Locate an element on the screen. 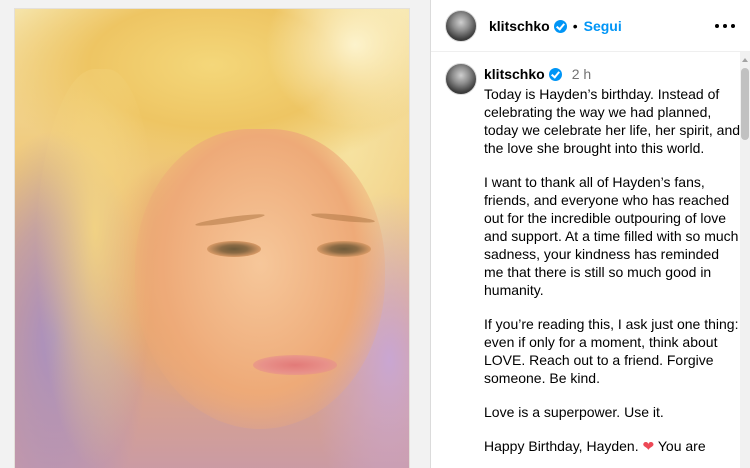 The image size is (750, 468). photo-light-flare is located at coordinates (337, 69).